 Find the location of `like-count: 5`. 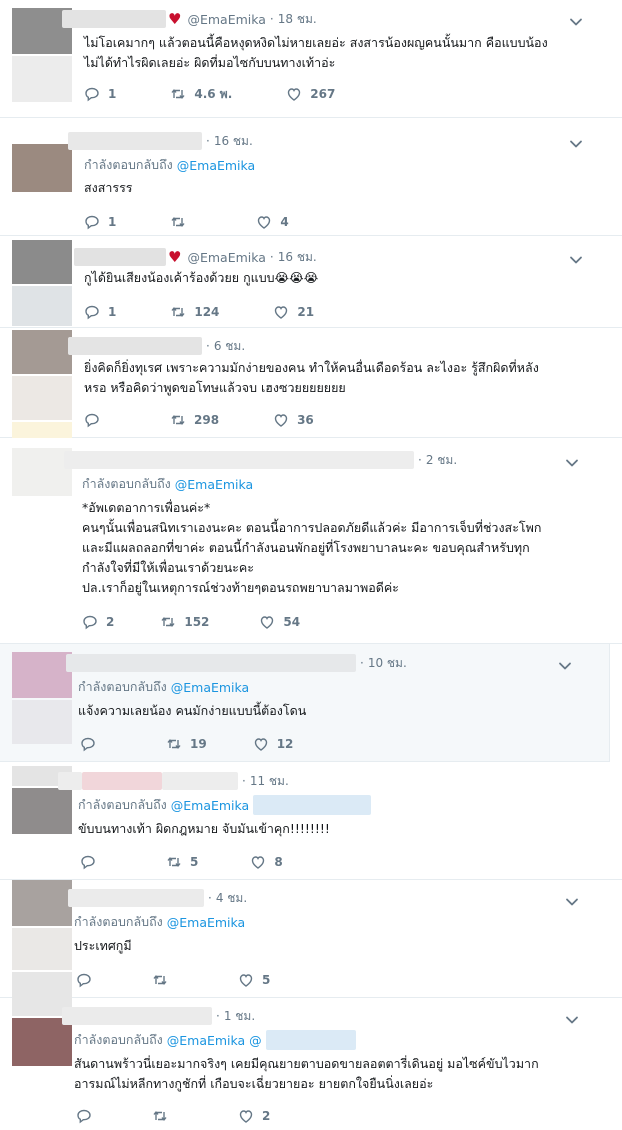

like-count: 5 is located at coordinates (266, 980).